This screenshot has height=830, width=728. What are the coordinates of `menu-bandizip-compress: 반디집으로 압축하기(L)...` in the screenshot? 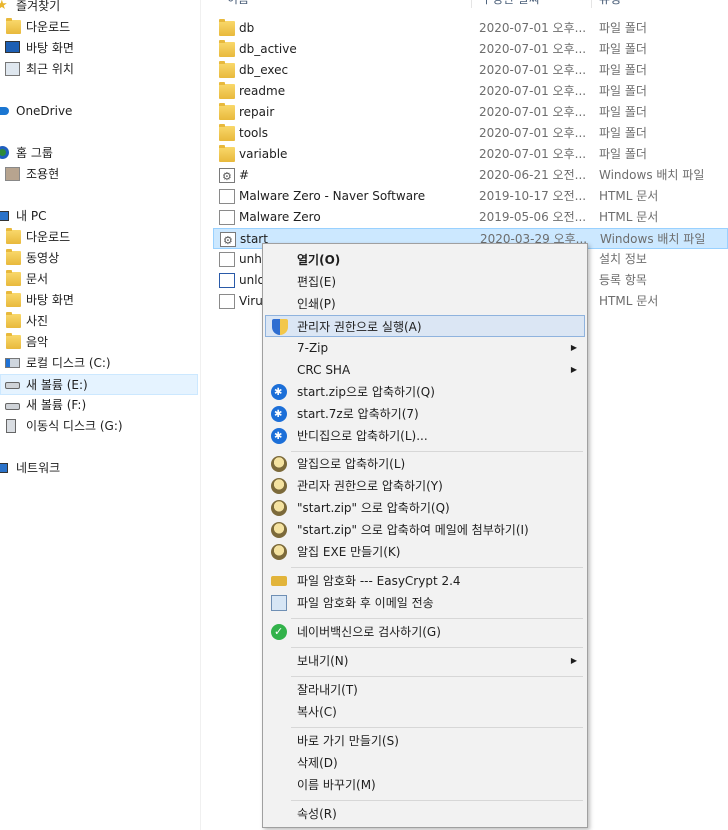 It's located at (425, 436).